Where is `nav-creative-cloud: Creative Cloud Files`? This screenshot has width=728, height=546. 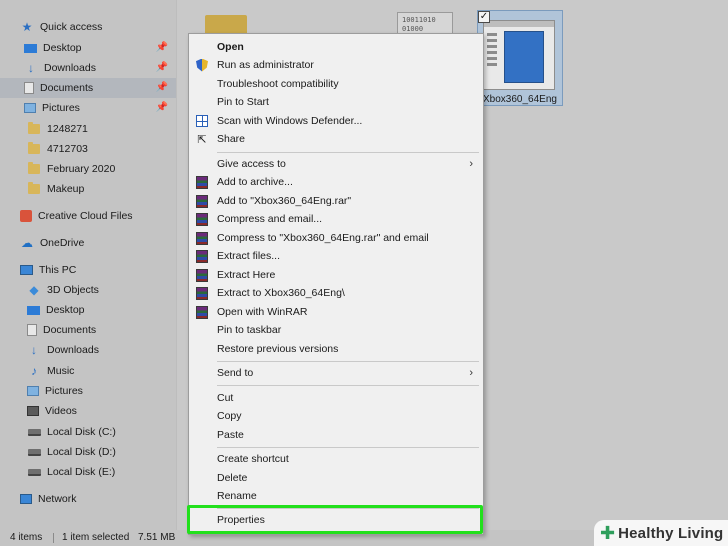
nav-creative-cloud: Creative Cloud Files is located at coordinates (76, 216).